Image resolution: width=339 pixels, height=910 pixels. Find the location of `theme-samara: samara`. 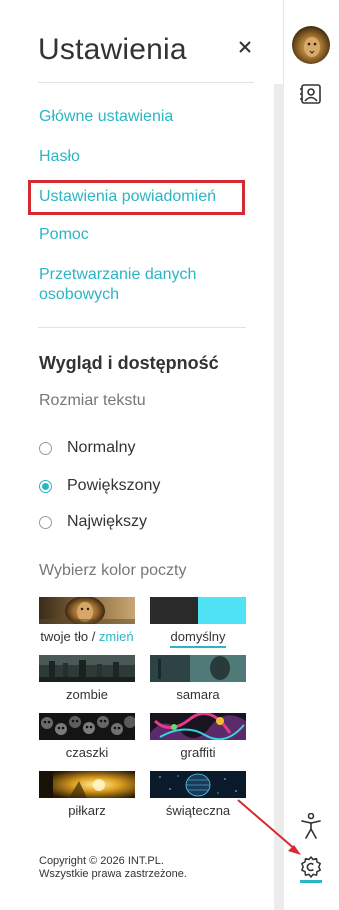

theme-samara: samara is located at coordinates (198, 678).